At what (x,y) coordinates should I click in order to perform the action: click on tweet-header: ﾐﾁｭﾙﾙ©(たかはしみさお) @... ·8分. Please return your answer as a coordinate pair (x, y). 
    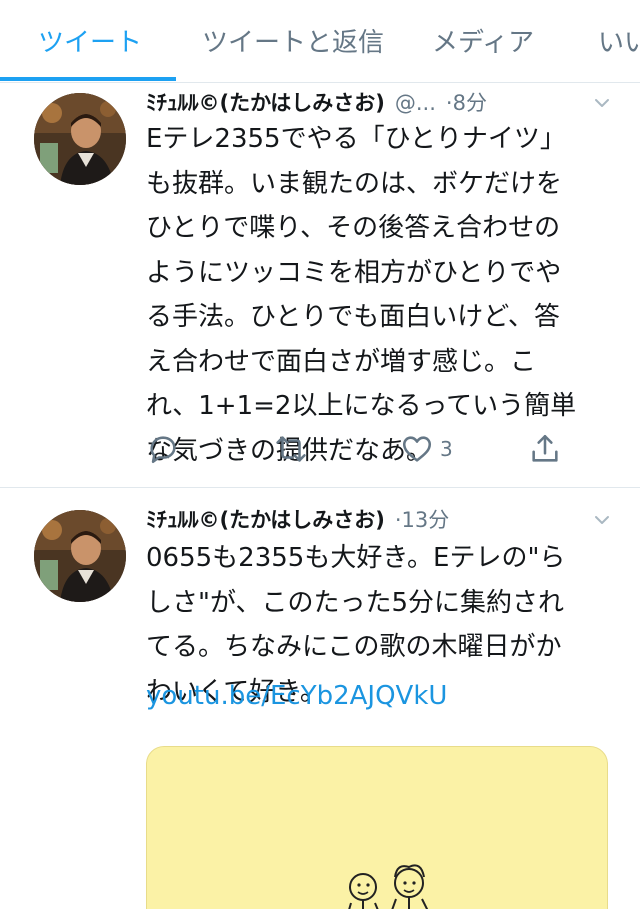
    Looking at the image, I should click on (383, 104).